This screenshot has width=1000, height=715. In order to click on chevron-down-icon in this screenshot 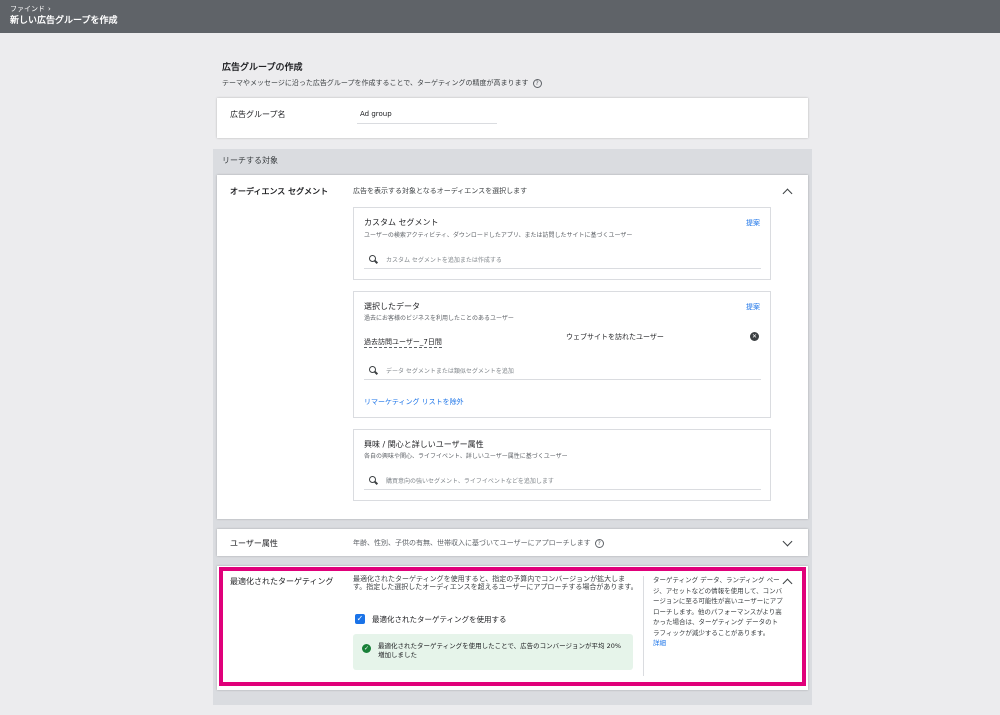, I will do `click(787, 541)`.